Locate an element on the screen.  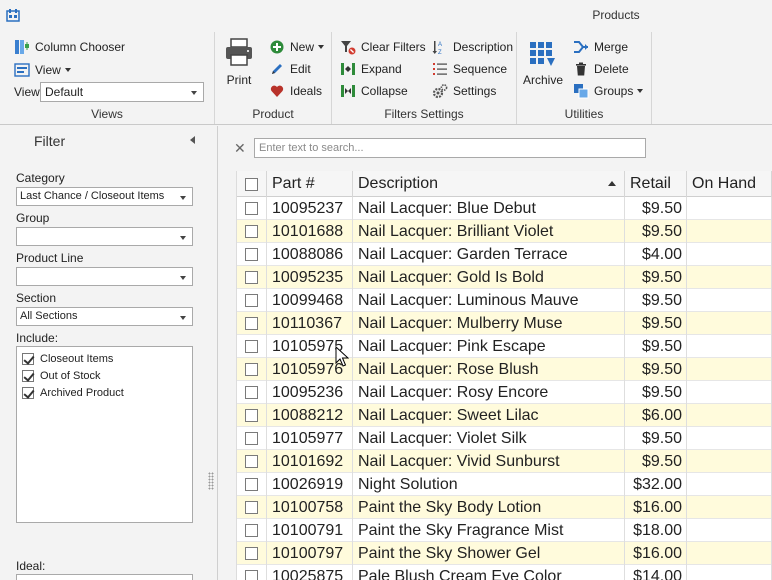
include-item-archived: Archived Product is located at coordinates (104, 392).